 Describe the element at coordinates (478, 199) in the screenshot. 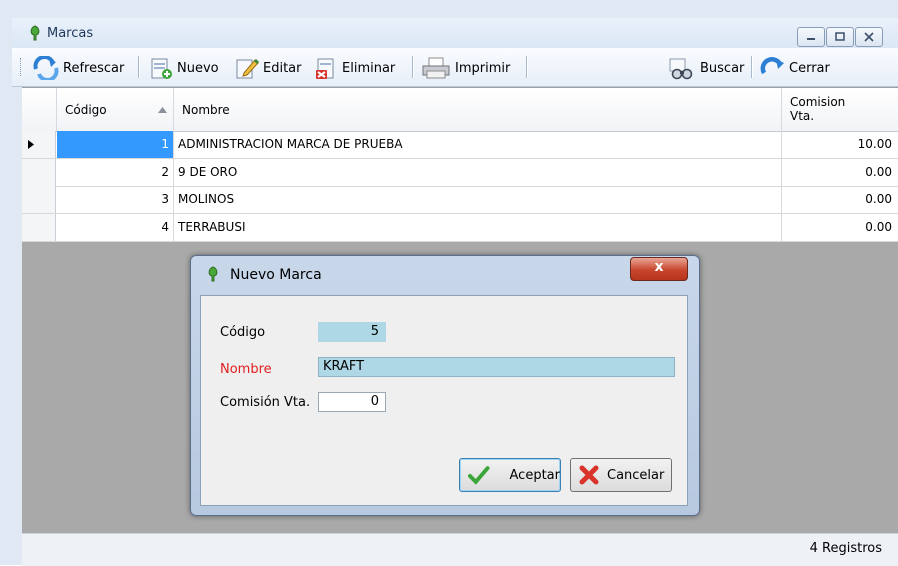

I see `cell-nombre: MOLINOS` at that location.